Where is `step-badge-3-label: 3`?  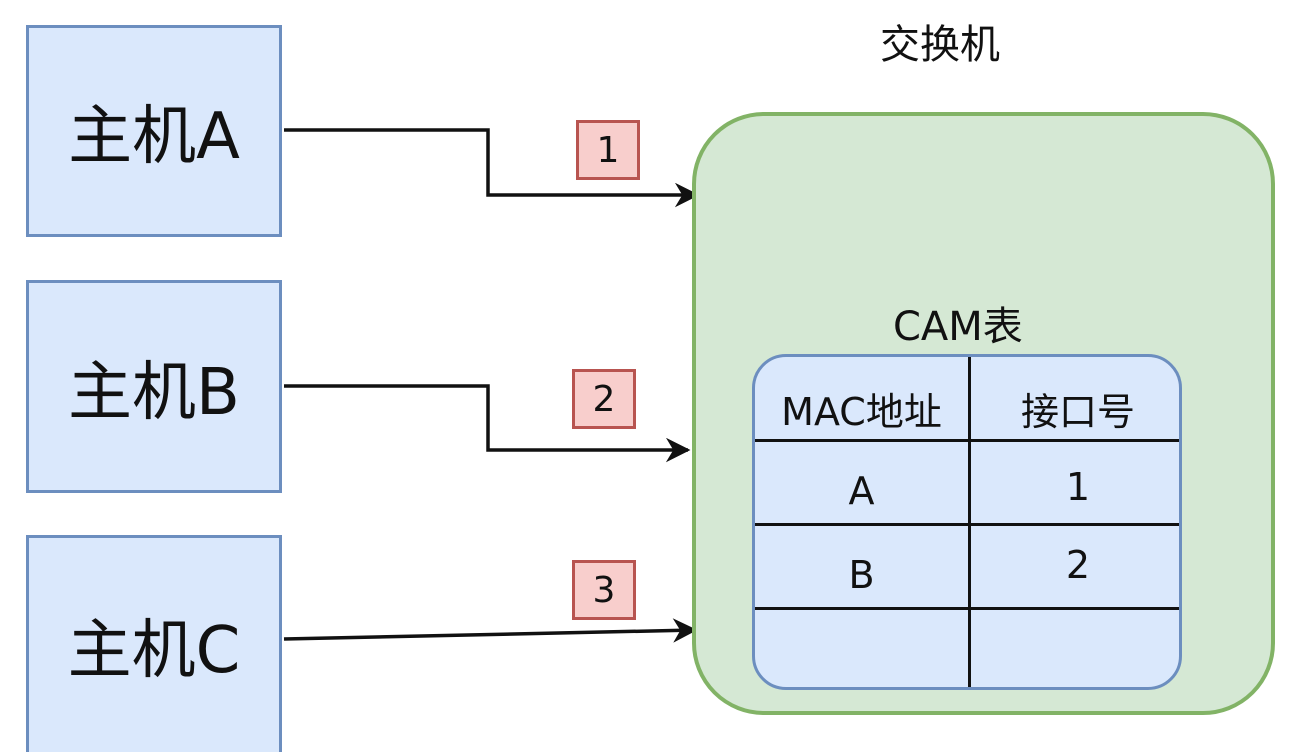
step-badge-3-label: 3 is located at coordinates (604, 590).